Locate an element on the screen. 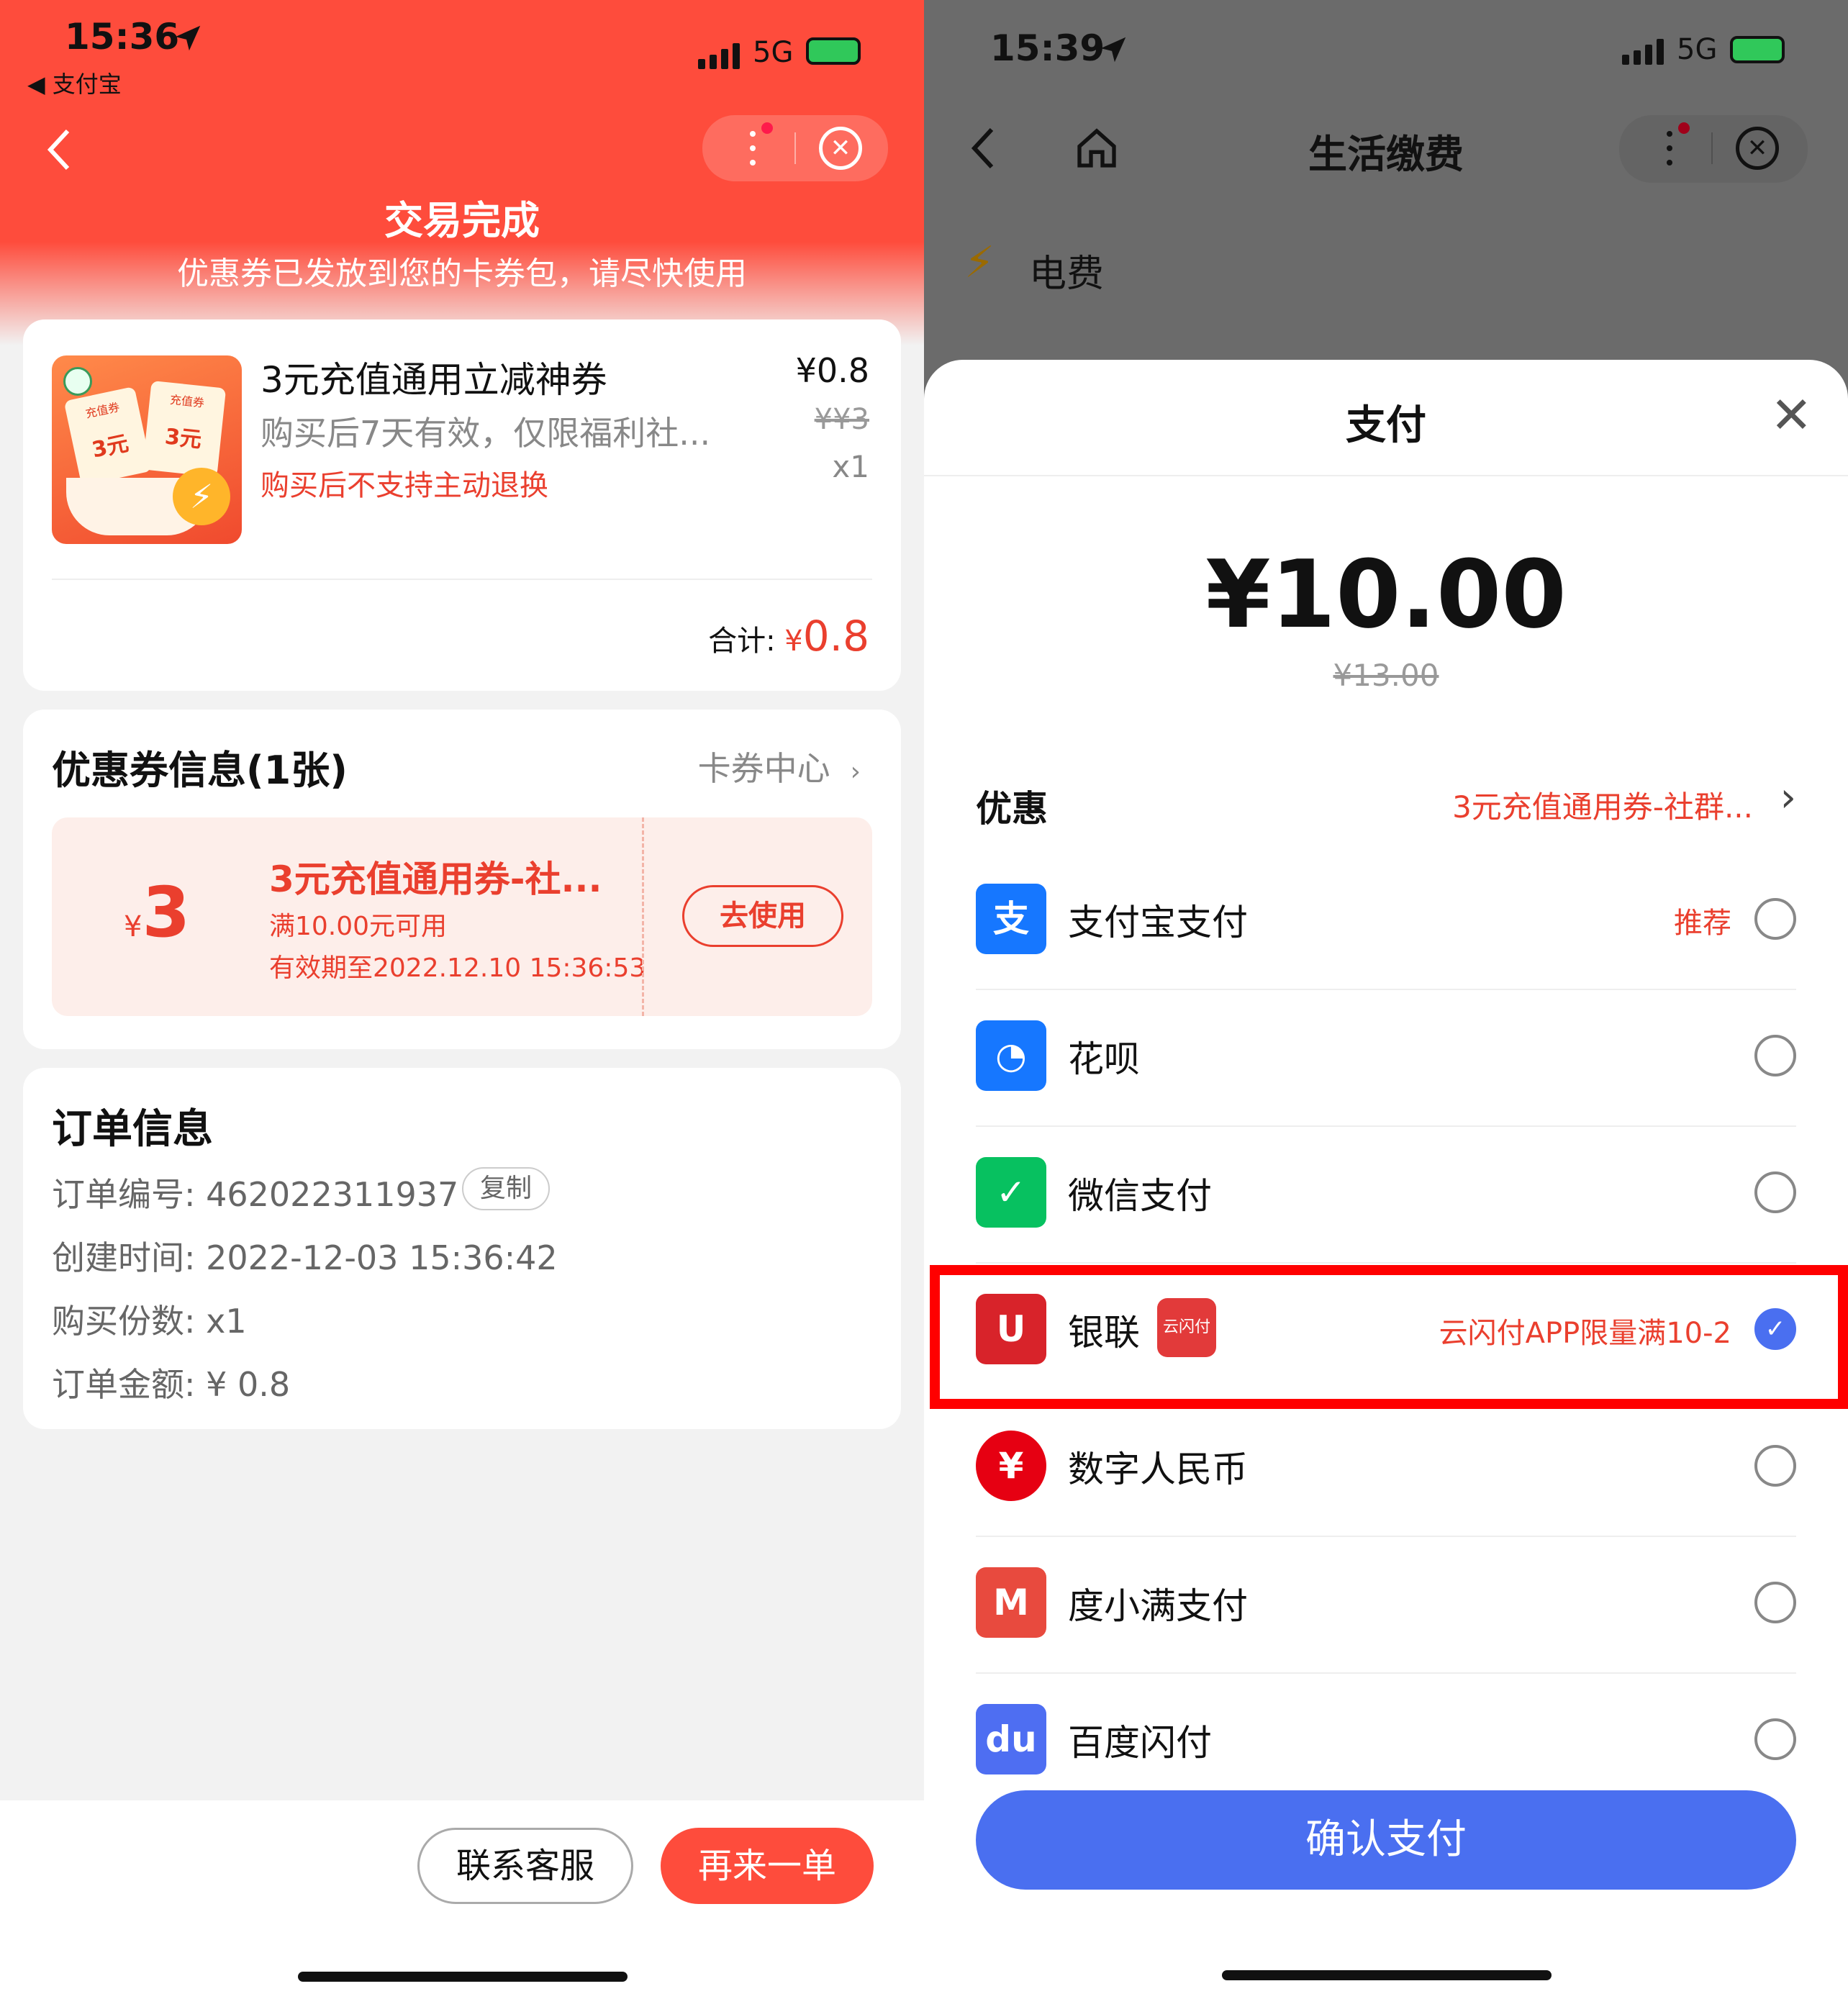 Image resolution: width=1848 pixels, height=1999 pixels. card-center-label: 卡券中心 is located at coordinates (763, 768).